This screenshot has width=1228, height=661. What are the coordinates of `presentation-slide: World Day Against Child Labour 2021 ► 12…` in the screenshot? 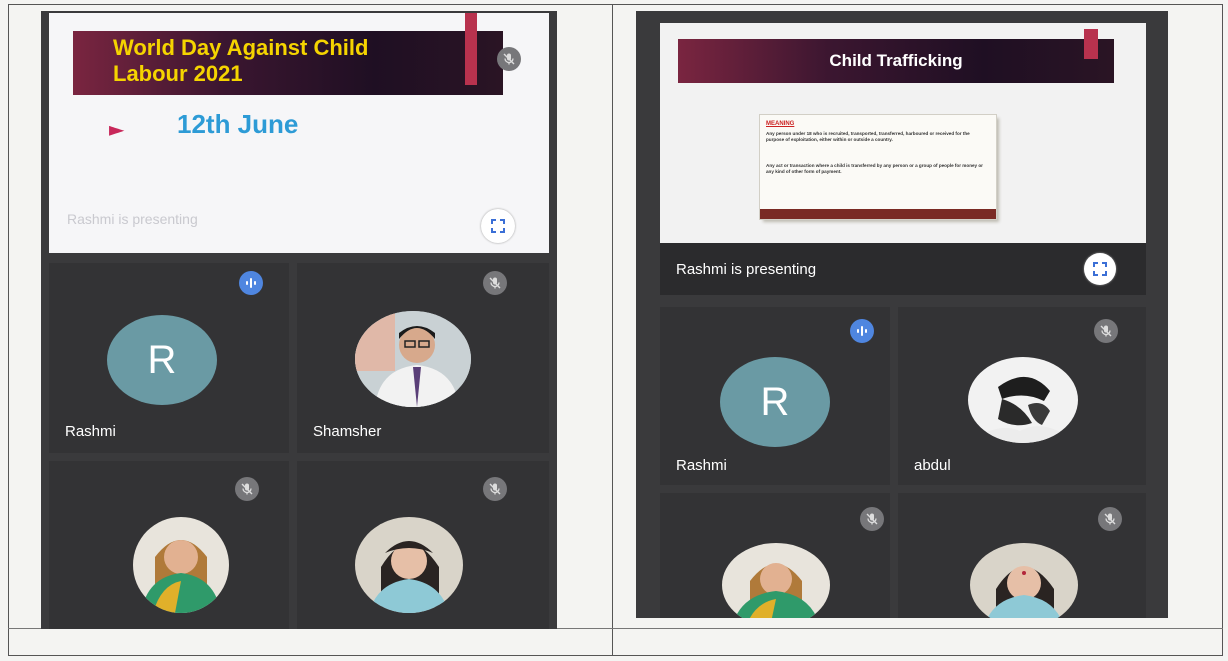 It's located at (299, 133).